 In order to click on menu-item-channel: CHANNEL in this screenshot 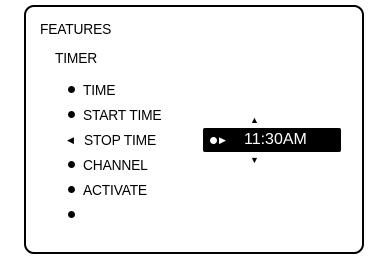, I will do `click(117, 165)`.